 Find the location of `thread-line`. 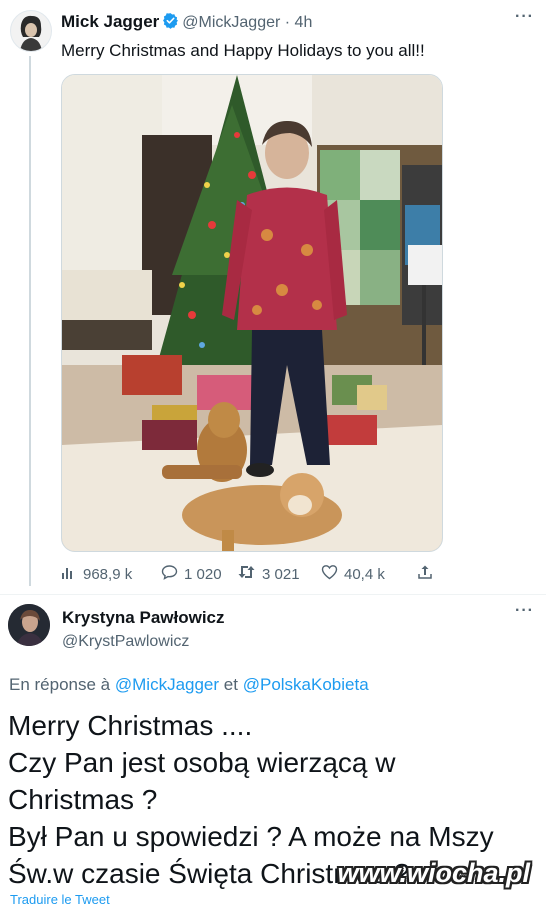

thread-line is located at coordinates (30, 321).